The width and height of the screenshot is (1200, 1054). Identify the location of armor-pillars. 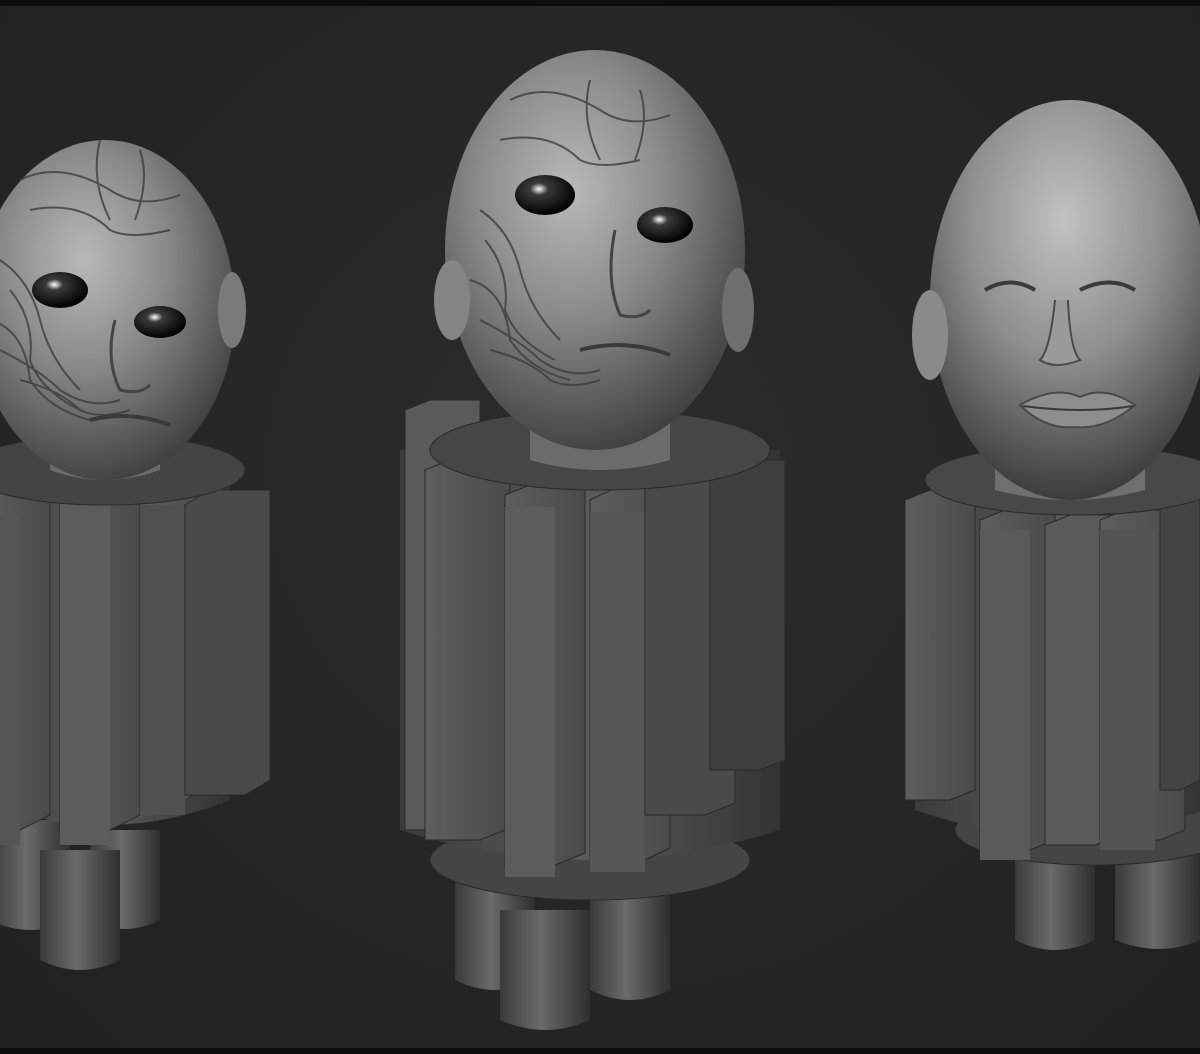
(135, 659).